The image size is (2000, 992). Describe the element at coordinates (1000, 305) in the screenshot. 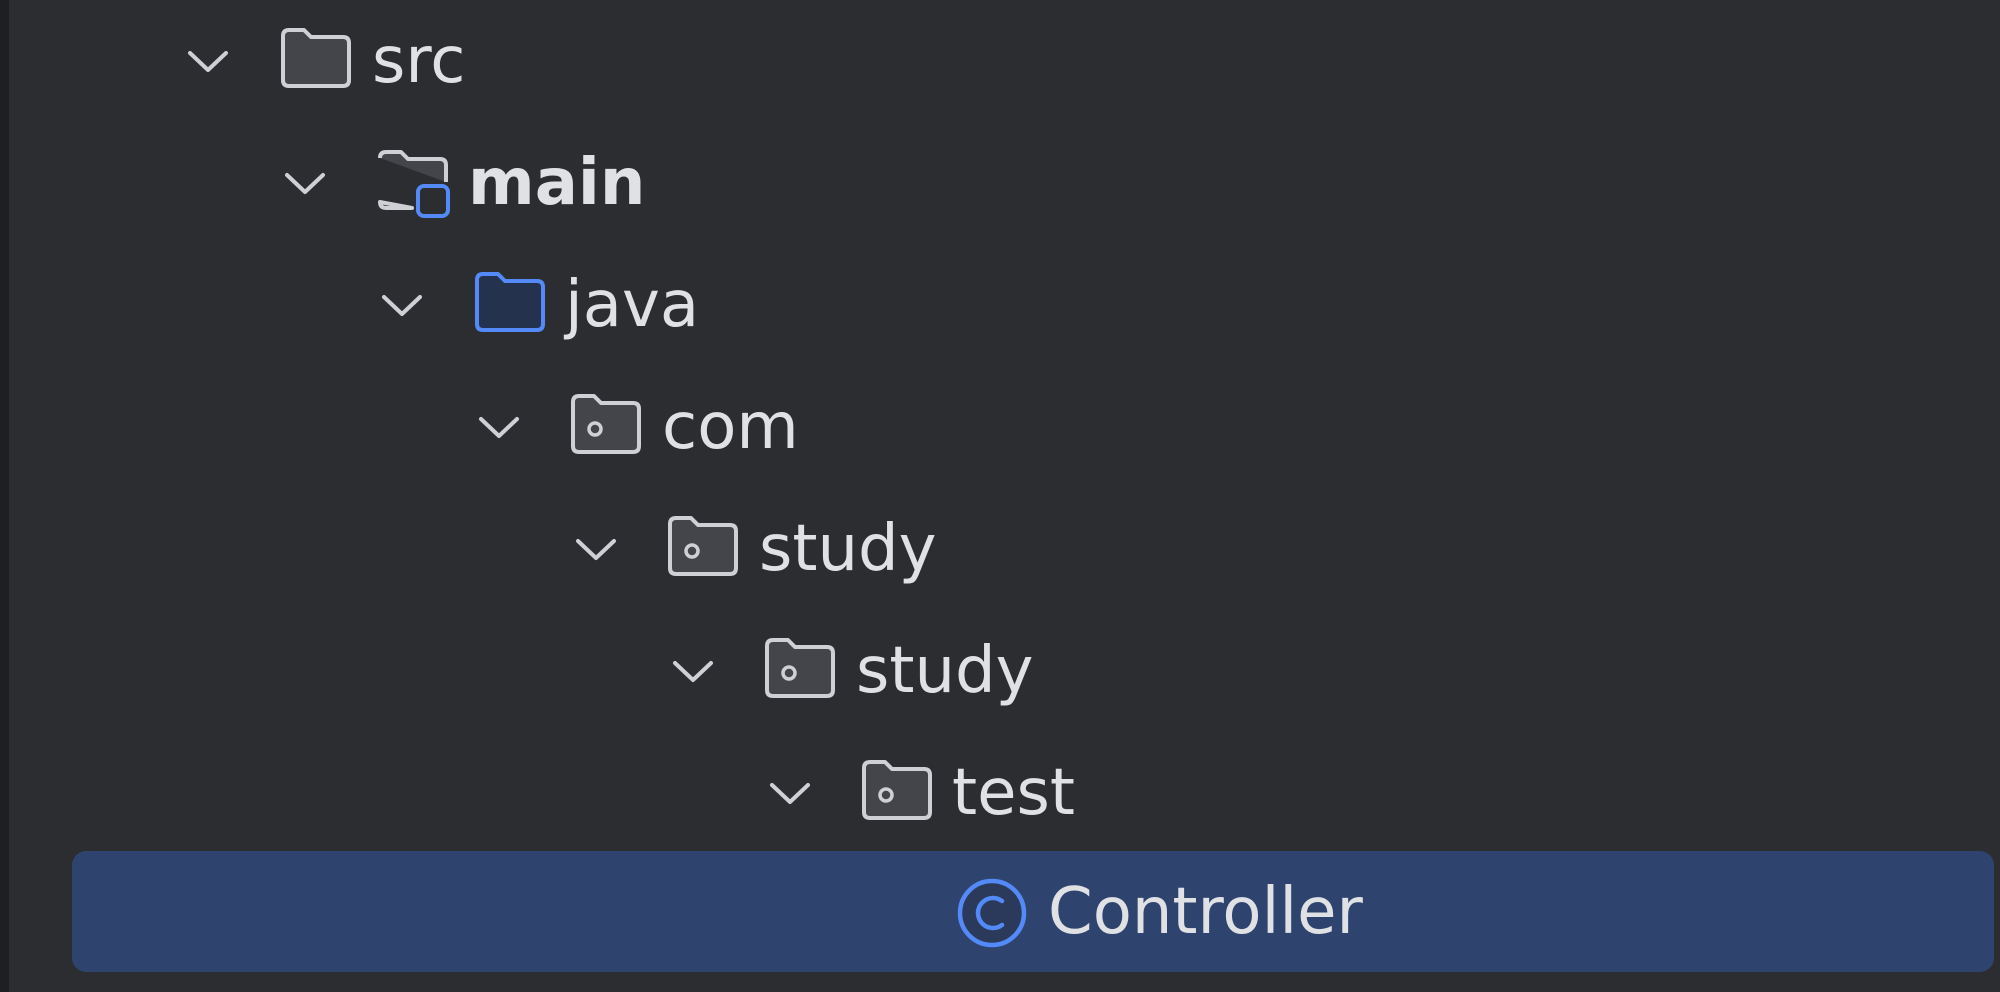

I see `tree-item-java: java` at that location.